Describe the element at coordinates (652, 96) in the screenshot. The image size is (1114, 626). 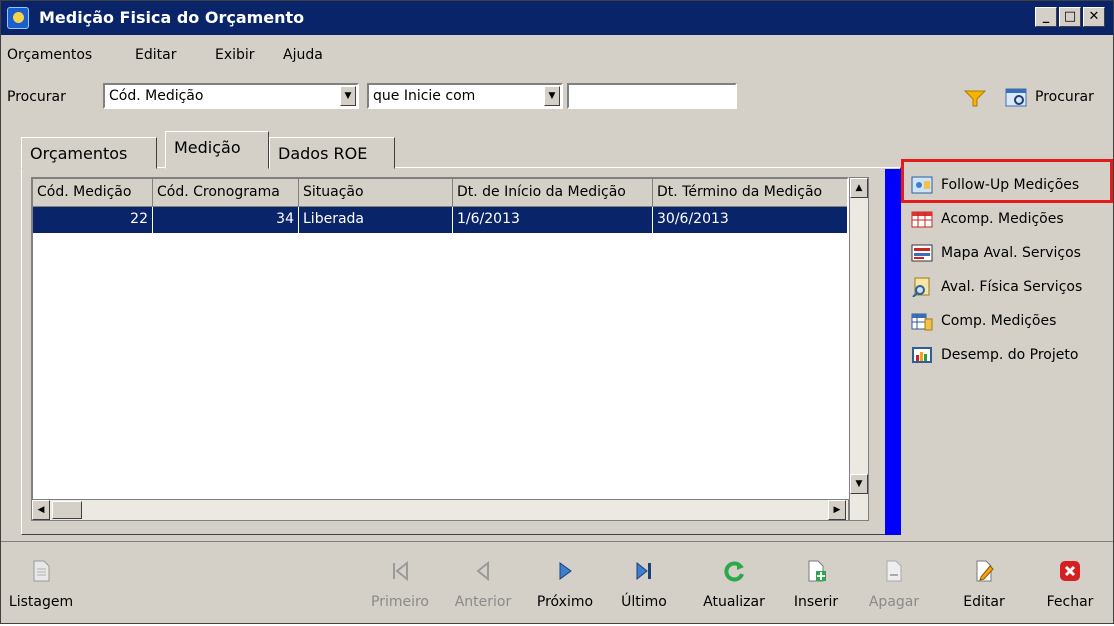
I see `search-input` at that location.